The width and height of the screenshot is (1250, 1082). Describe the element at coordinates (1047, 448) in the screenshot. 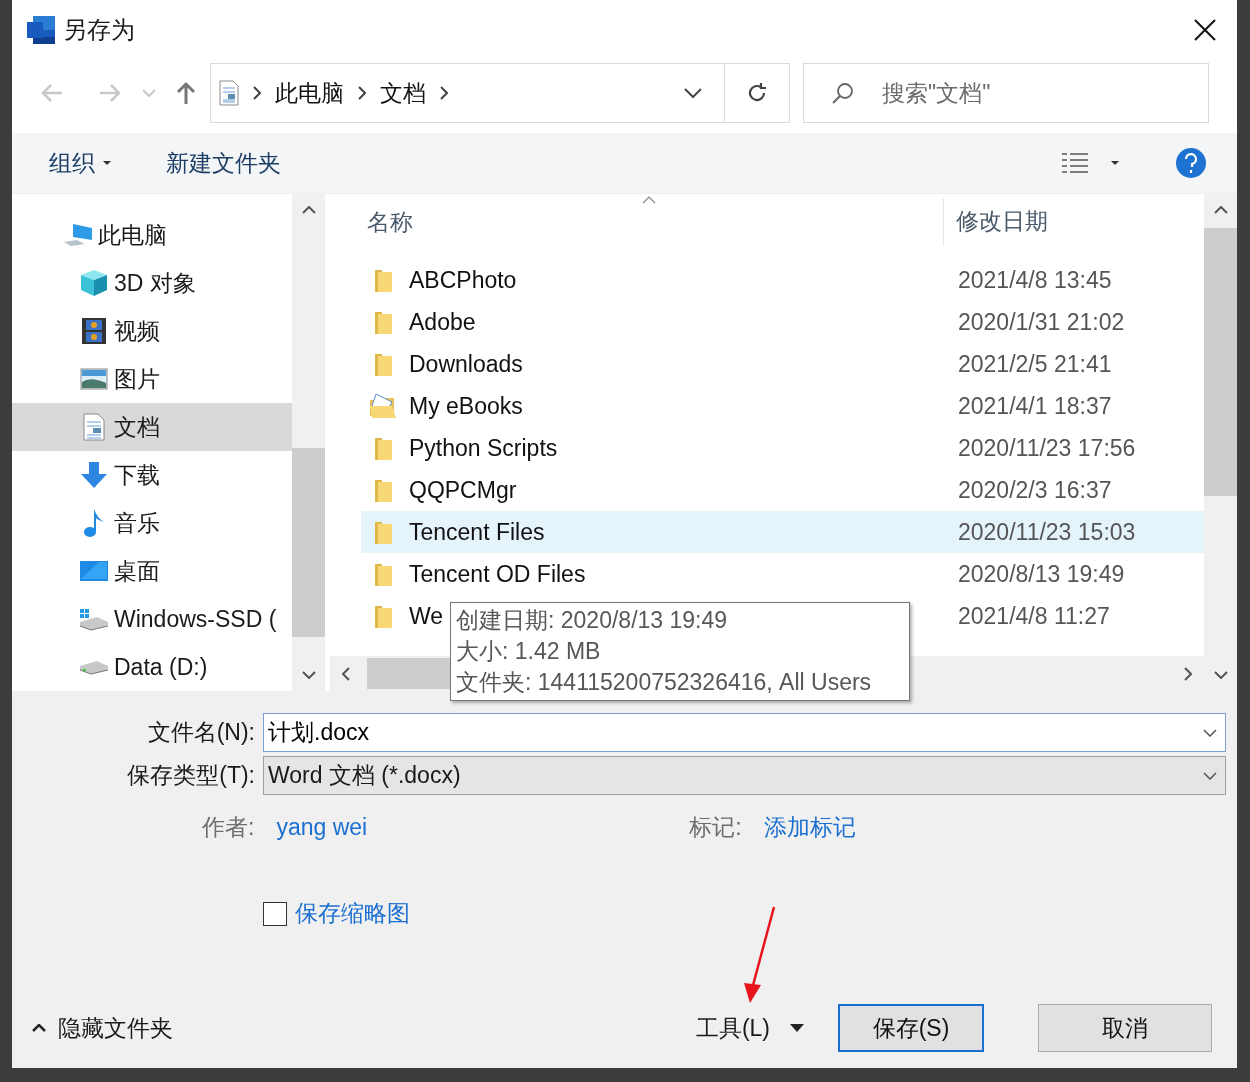

I see `modified-date: 2020/11/23 17:56` at that location.